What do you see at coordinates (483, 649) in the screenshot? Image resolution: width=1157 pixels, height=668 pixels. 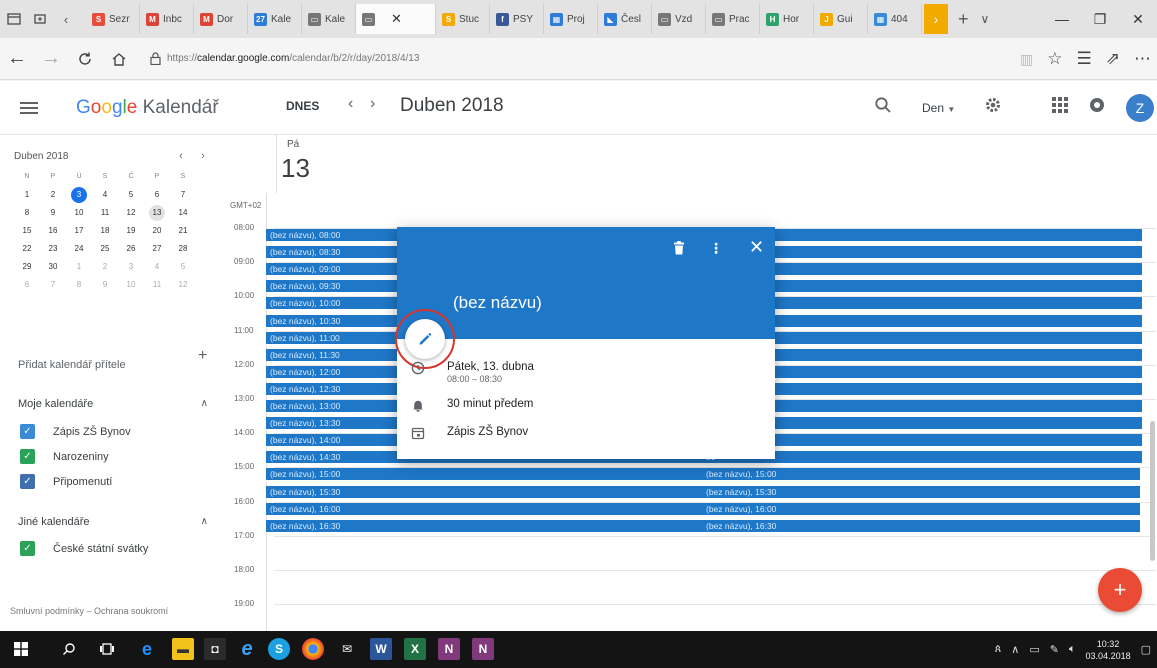 I see `onenote-2-icon: N` at bounding box center [483, 649].